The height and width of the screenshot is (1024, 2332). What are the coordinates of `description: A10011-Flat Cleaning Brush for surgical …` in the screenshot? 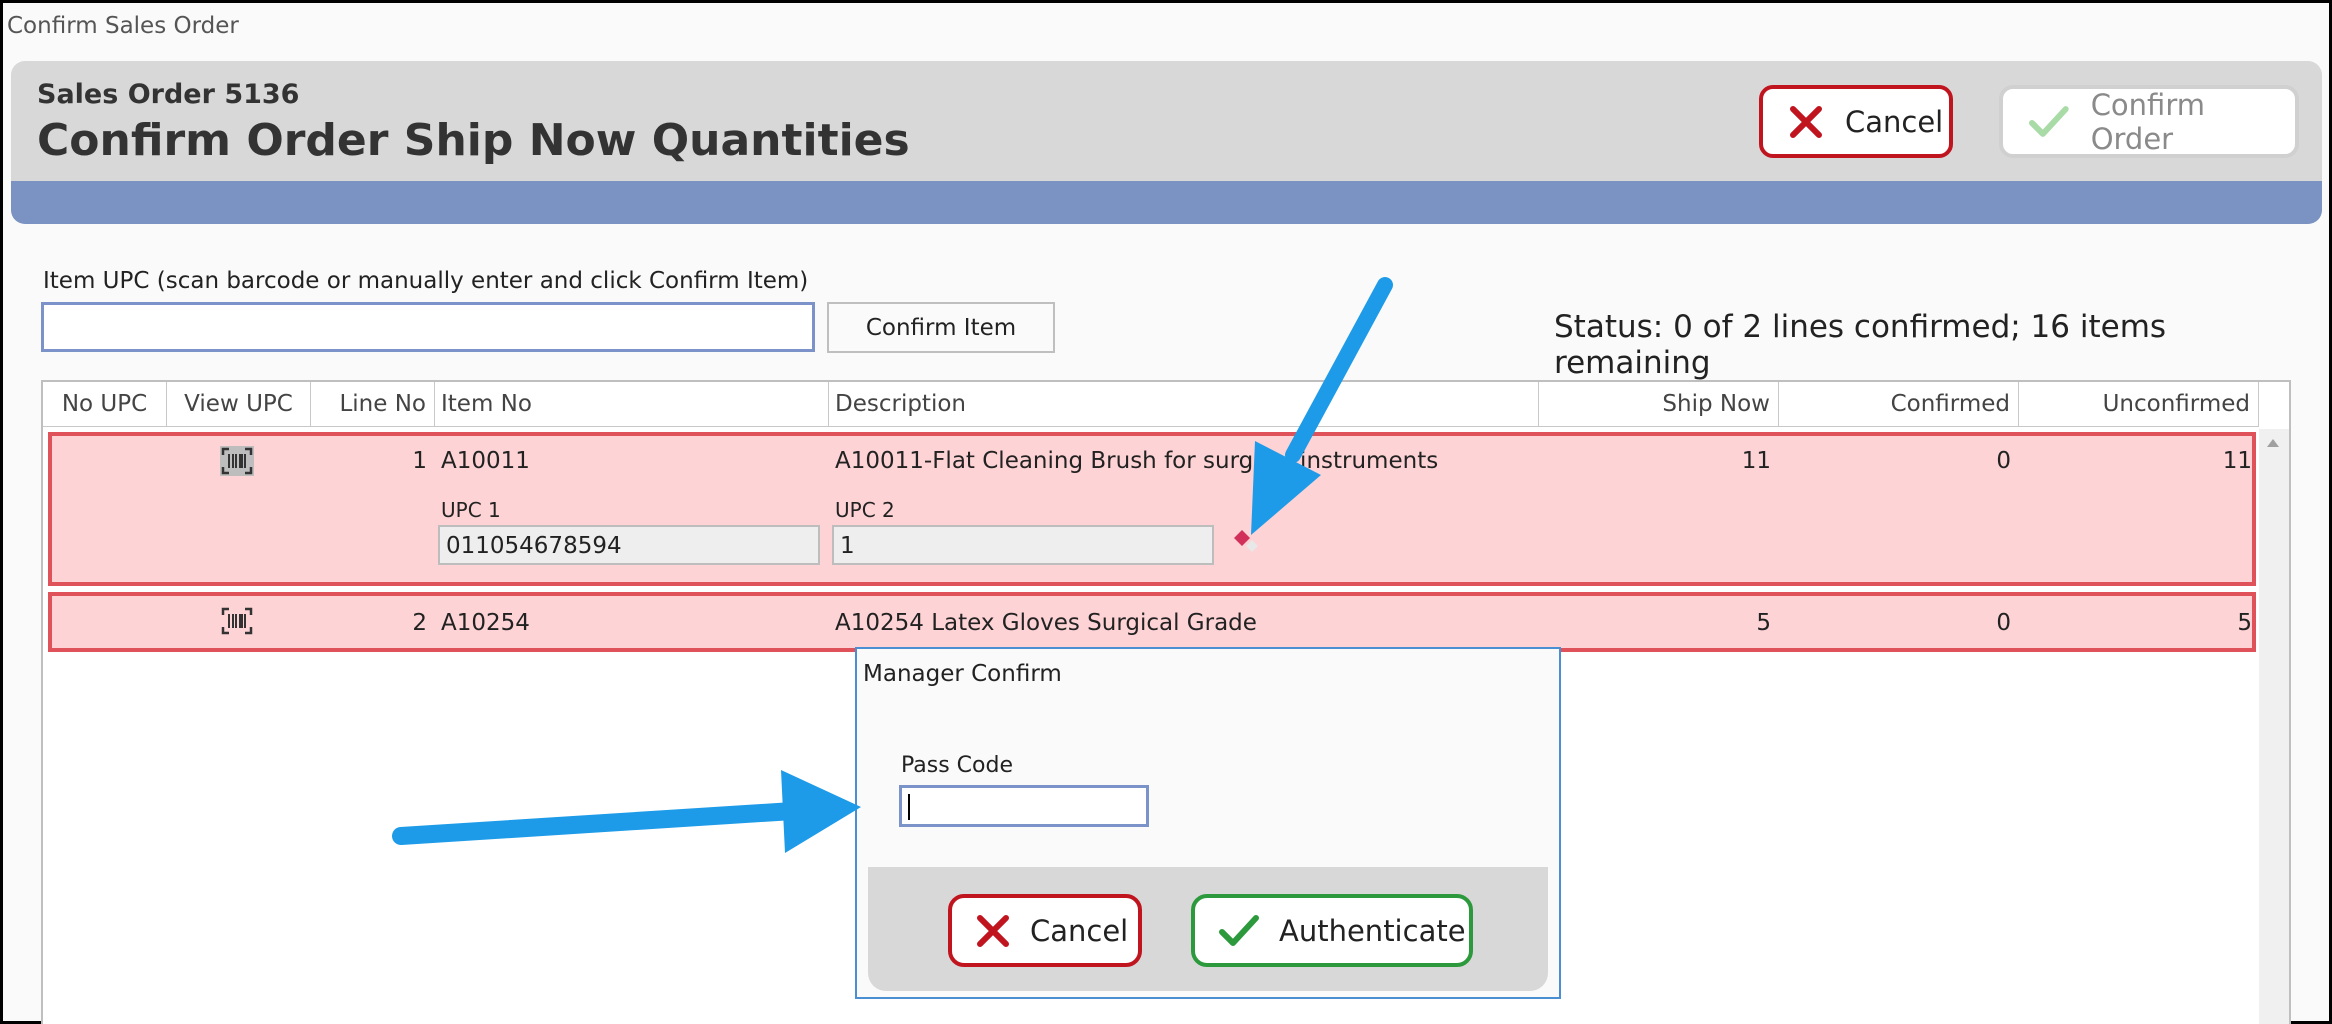 It's located at (1137, 461).